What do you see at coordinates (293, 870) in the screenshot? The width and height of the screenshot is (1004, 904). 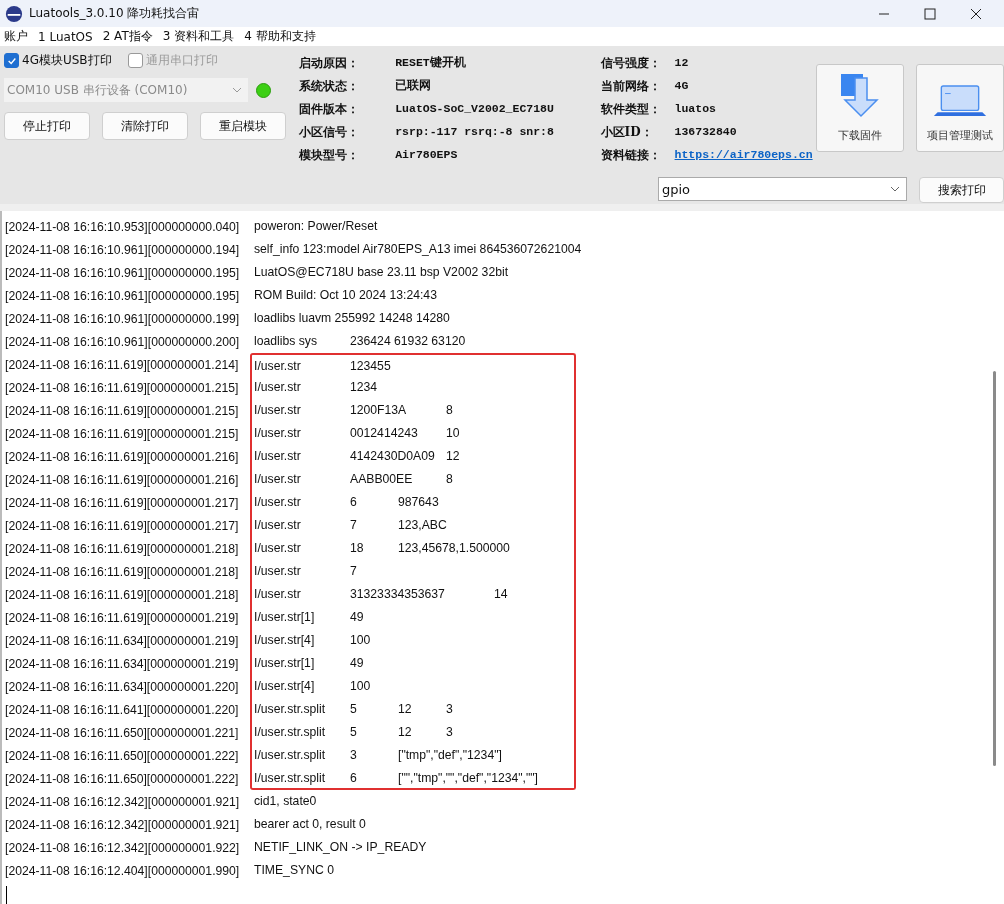 I see `log-message: TIME_SYNC 0` at bounding box center [293, 870].